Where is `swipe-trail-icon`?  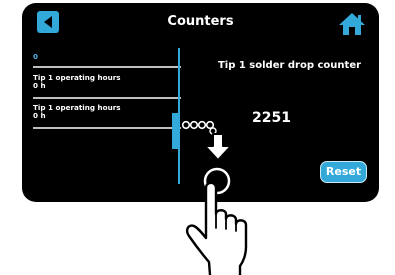
swipe-trail-icon is located at coordinates (200, 129).